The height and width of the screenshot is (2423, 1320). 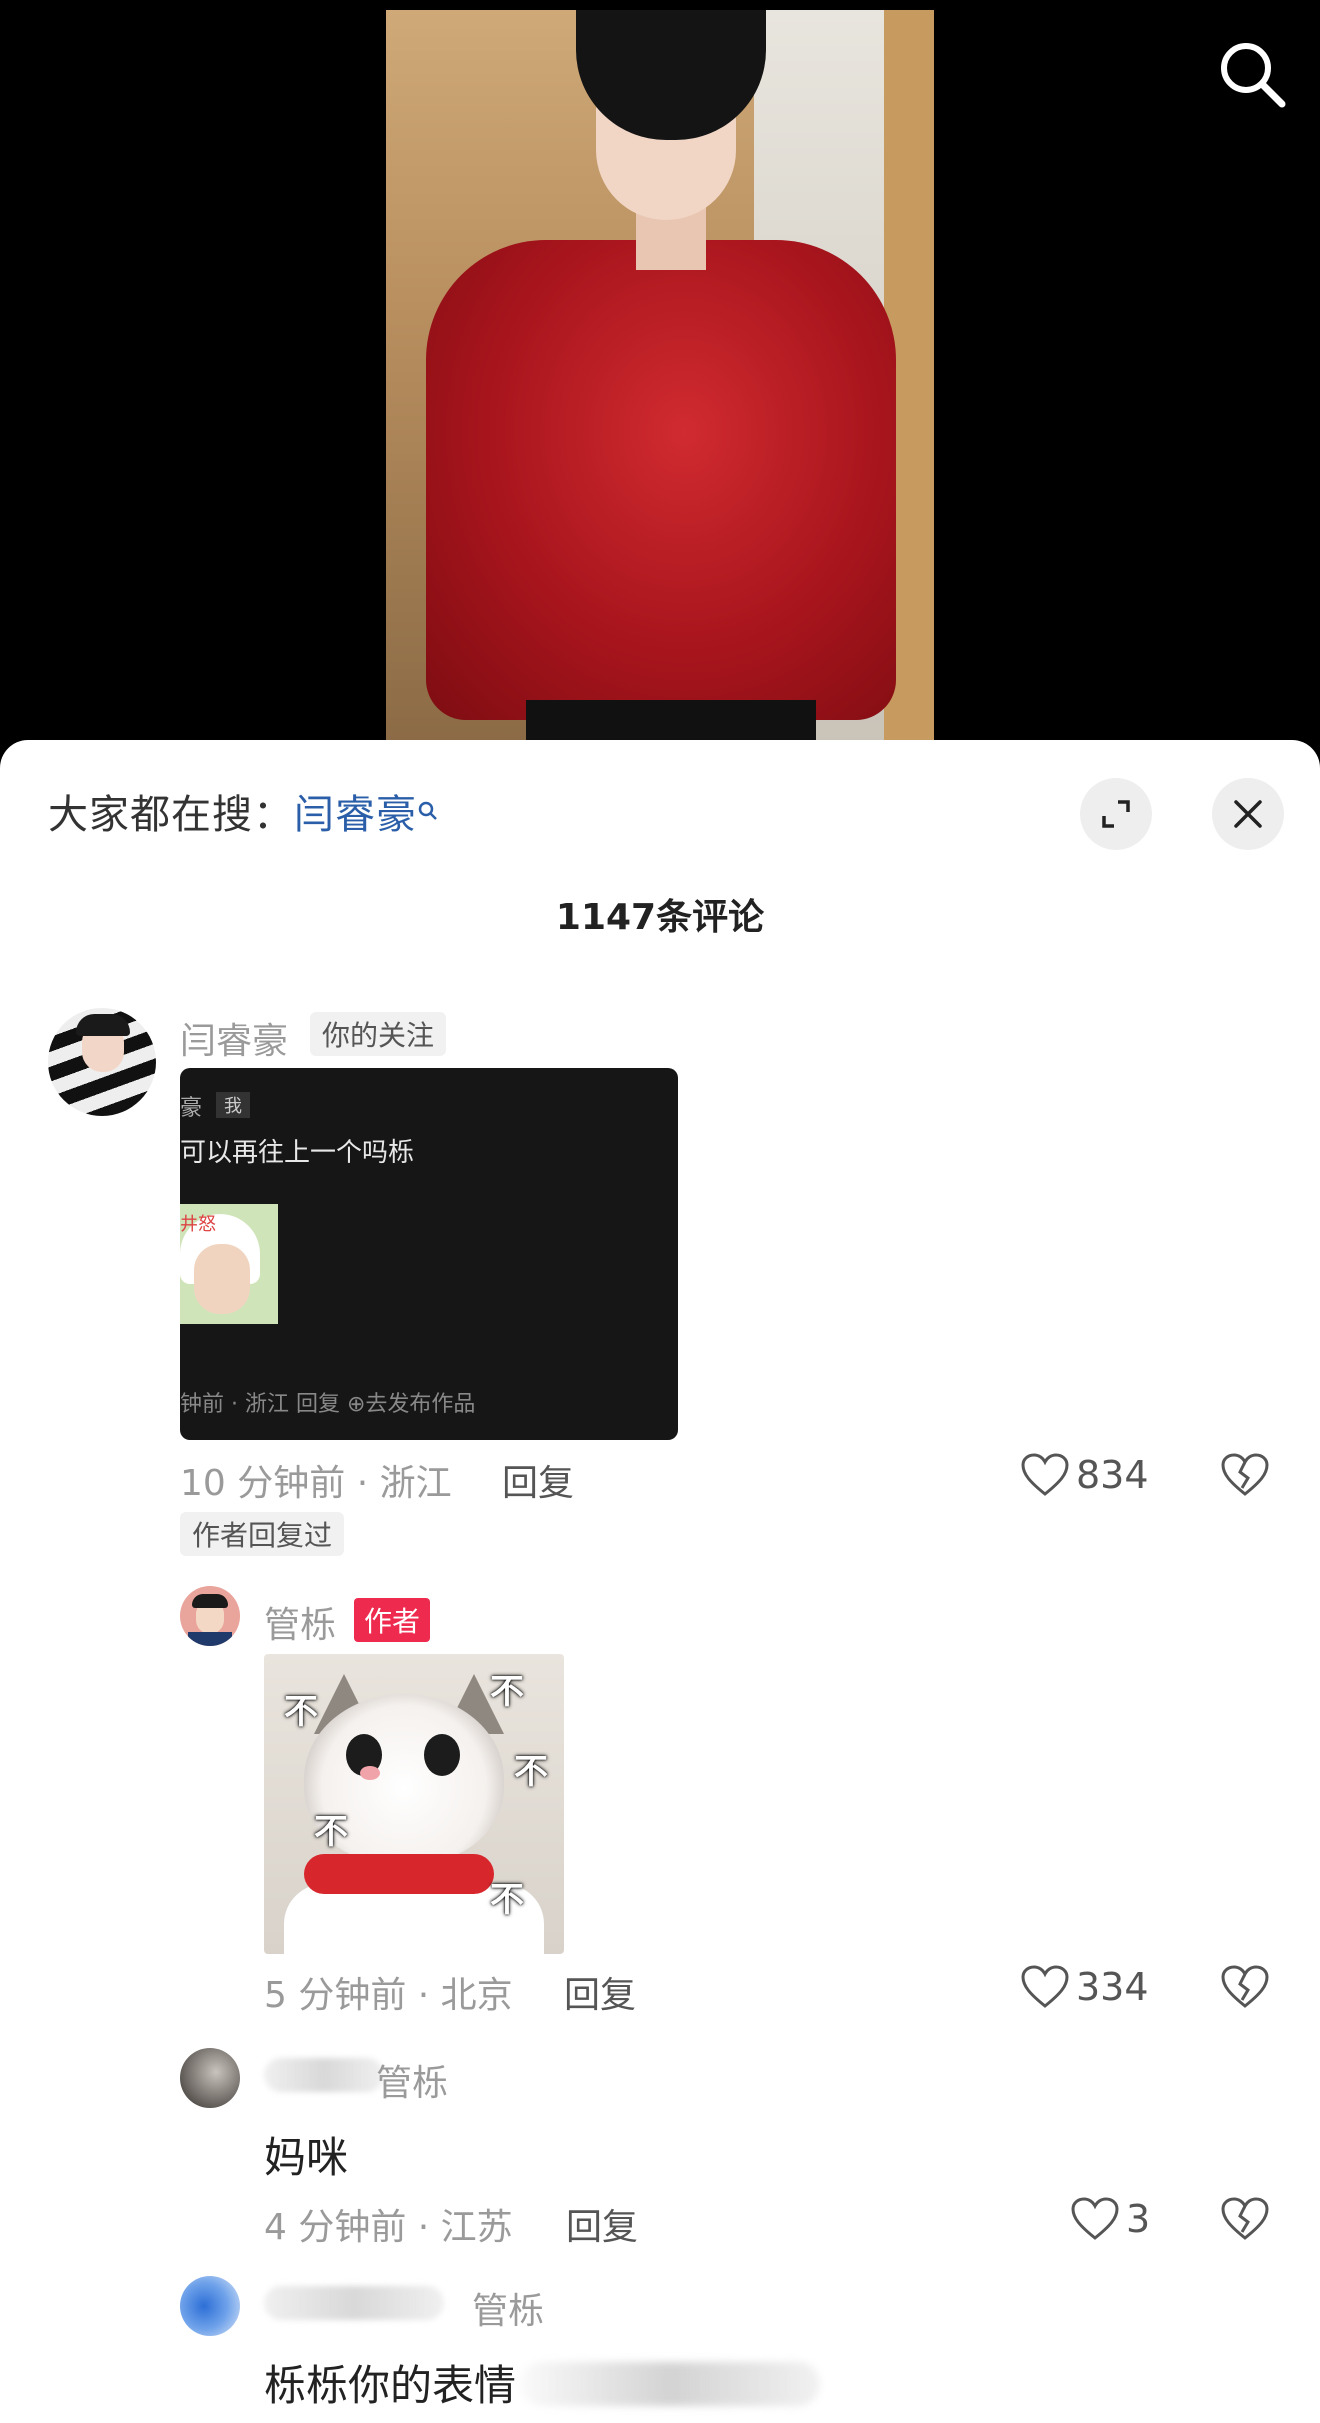 I want to click on comment-author: 管栎, so click(x=300, y=1622).